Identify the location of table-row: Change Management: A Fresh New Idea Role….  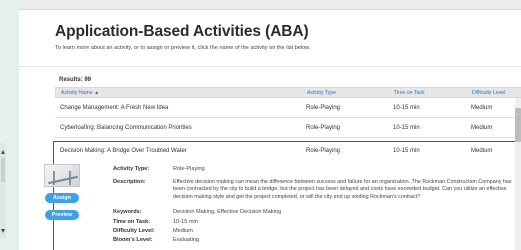
(288, 108).